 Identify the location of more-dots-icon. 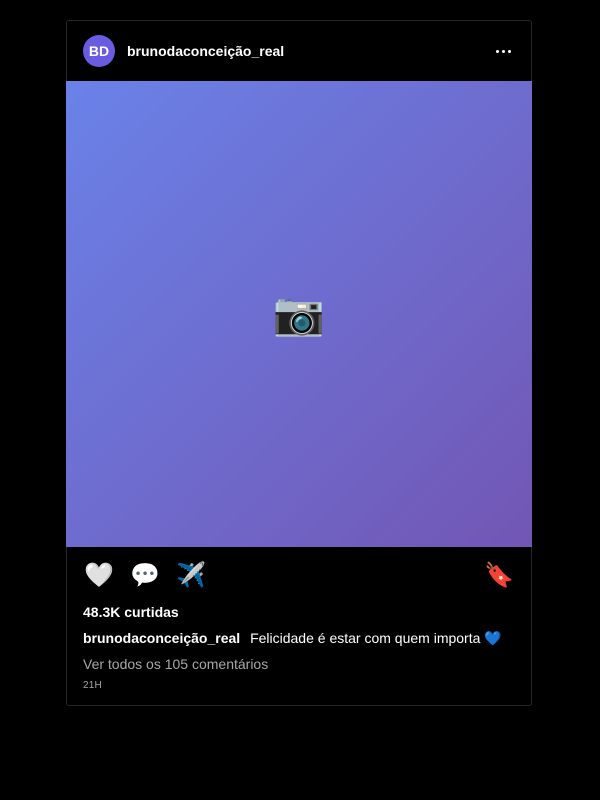
(503, 51).